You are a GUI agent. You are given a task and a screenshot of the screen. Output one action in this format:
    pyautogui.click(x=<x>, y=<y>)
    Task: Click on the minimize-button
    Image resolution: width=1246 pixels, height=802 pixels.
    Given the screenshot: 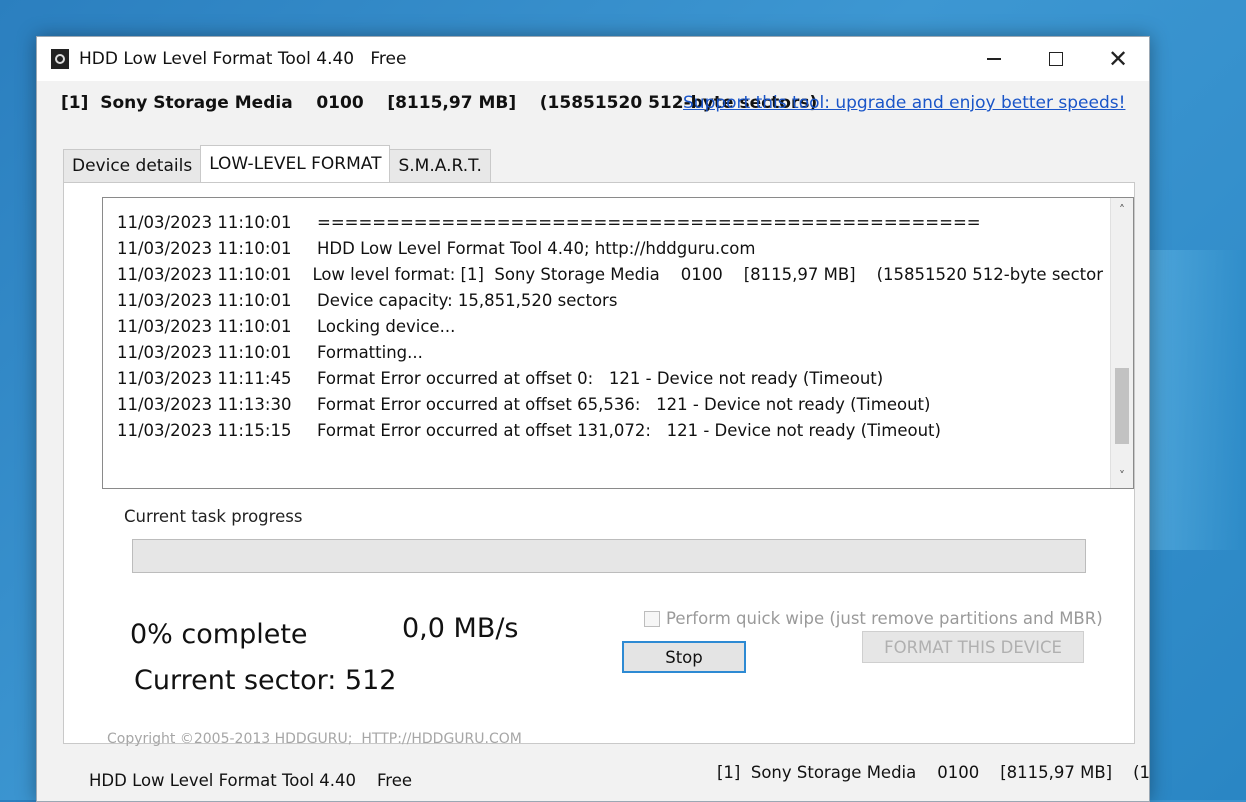 What is the action you would take?
    pyautogui.click(x=994, y=59)
    